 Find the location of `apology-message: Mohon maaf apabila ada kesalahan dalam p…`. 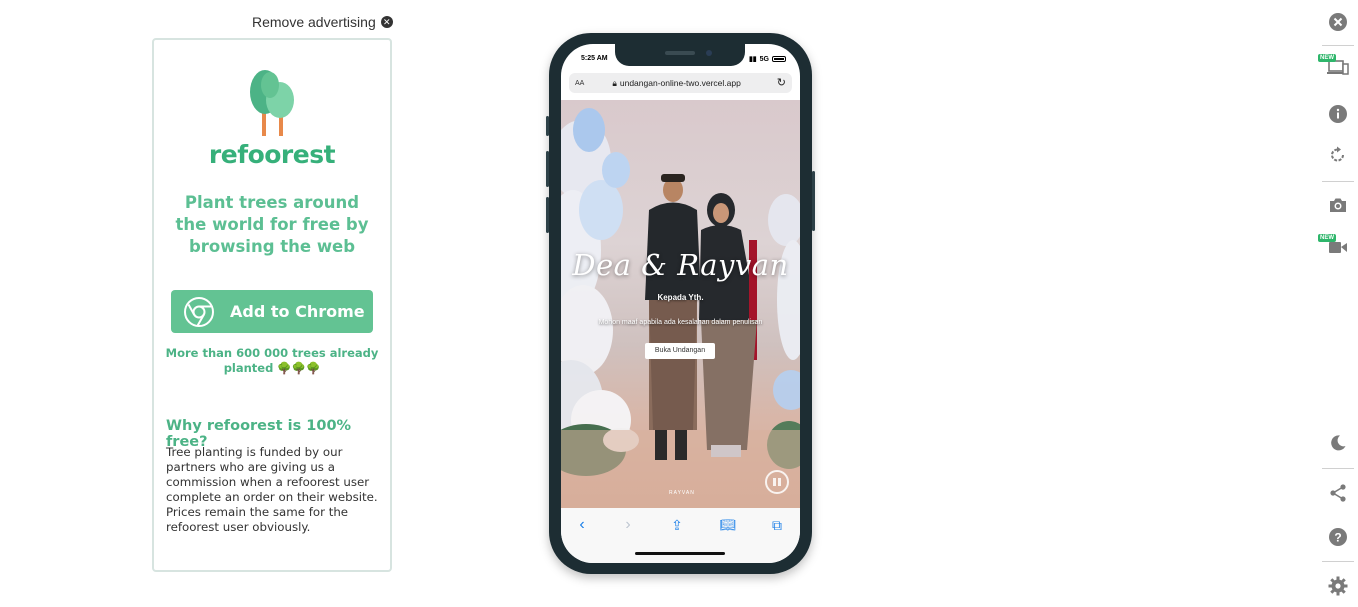

apology-message: Mohon maaf apabila ada kesalahan dalam p… is located at coordinates (680, 322).